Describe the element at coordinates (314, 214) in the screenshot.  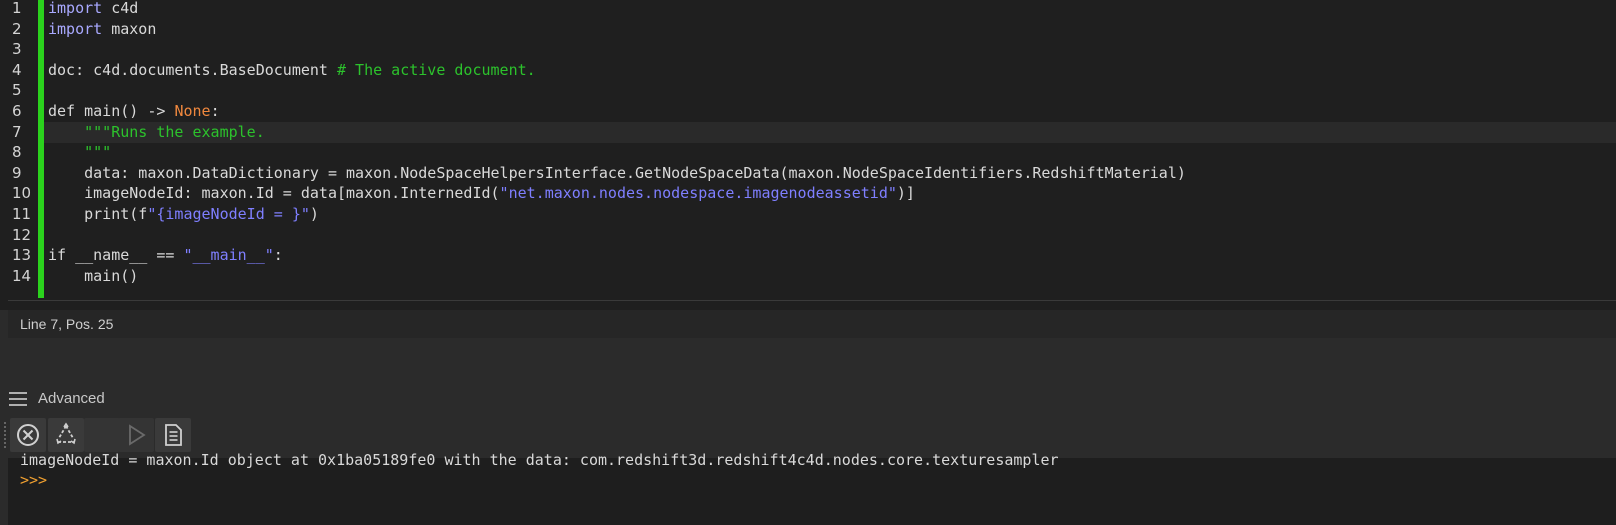
I see `code-token: )` at that location.